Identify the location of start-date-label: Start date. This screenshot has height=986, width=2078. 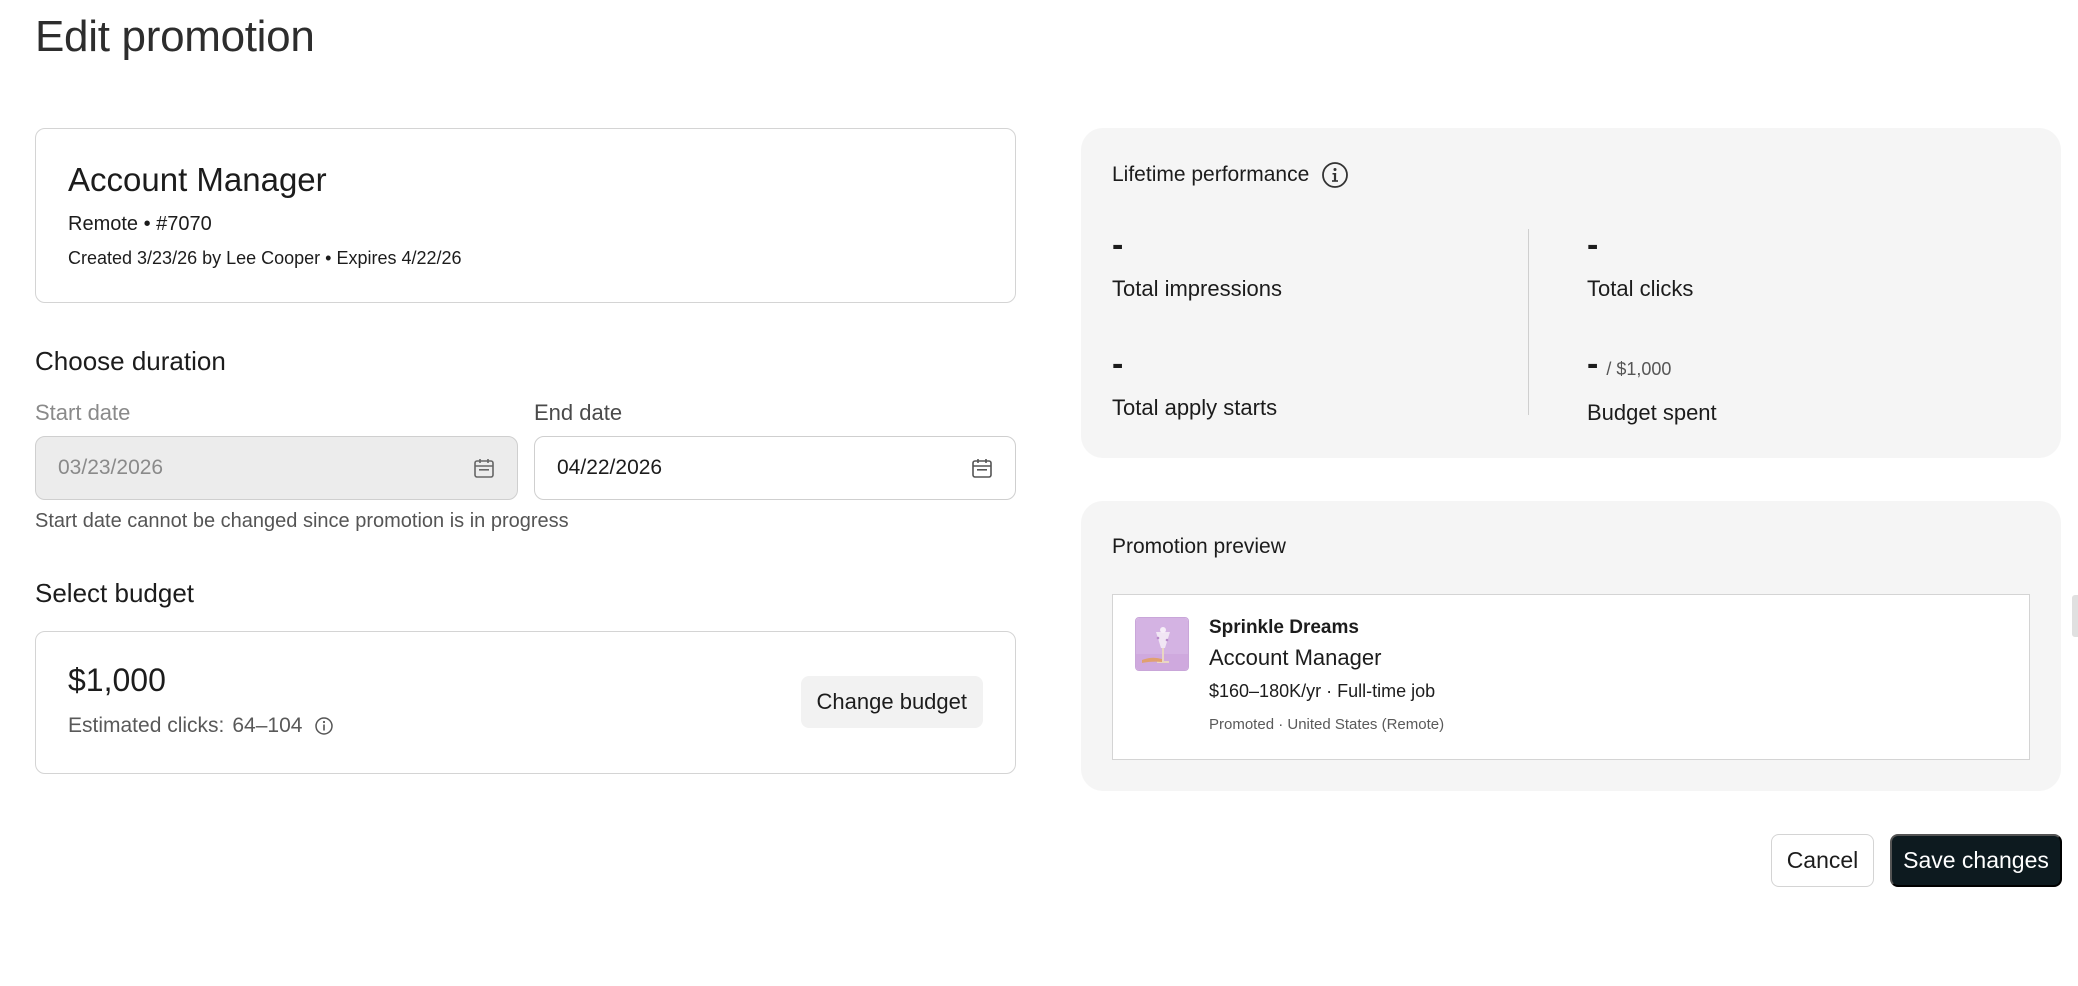
(83, 412).